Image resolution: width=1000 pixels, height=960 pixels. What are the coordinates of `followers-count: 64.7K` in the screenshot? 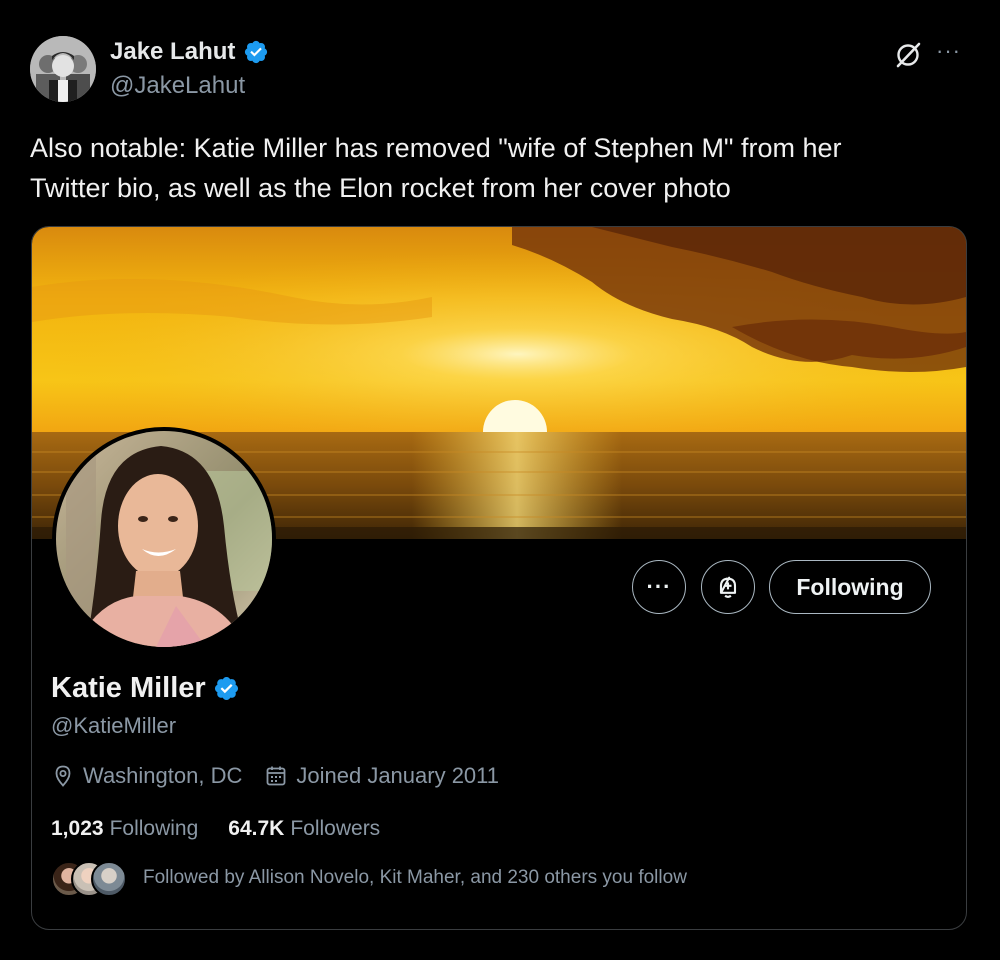 It's located at (256, 828).